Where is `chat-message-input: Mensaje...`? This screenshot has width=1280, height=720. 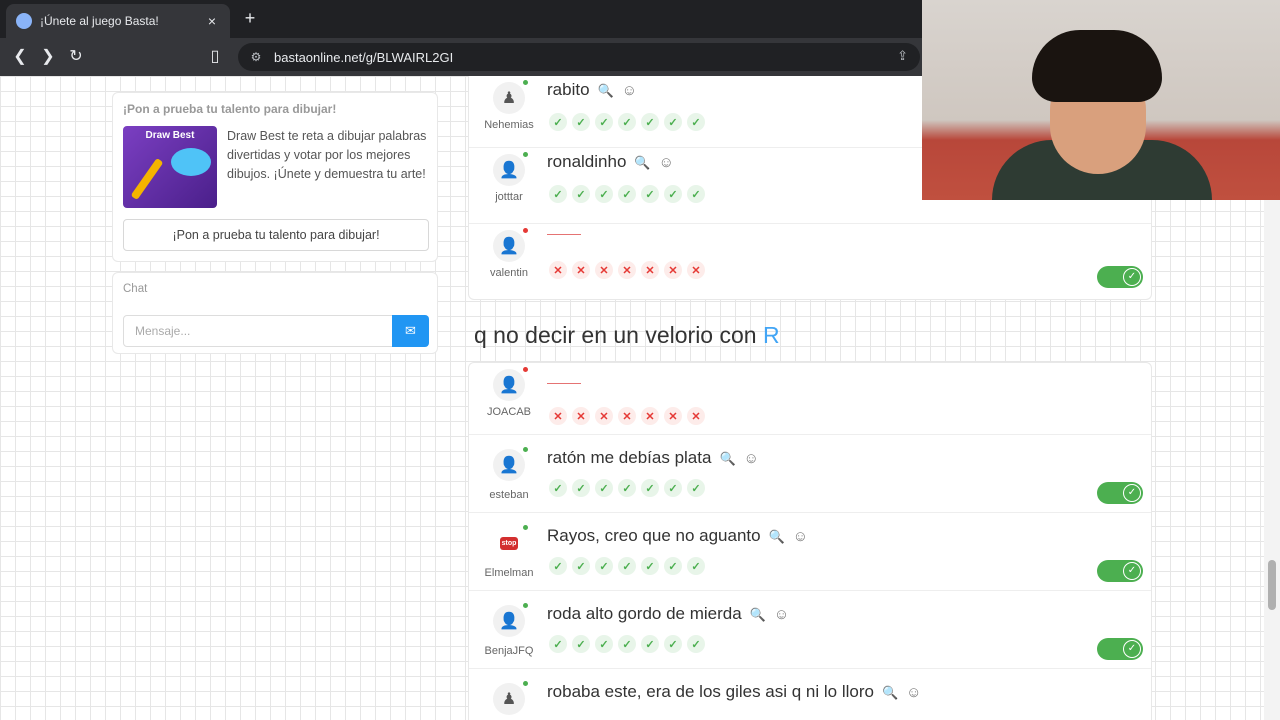
chat-message-input: Mensaje... is located at coordinates (258, 331).